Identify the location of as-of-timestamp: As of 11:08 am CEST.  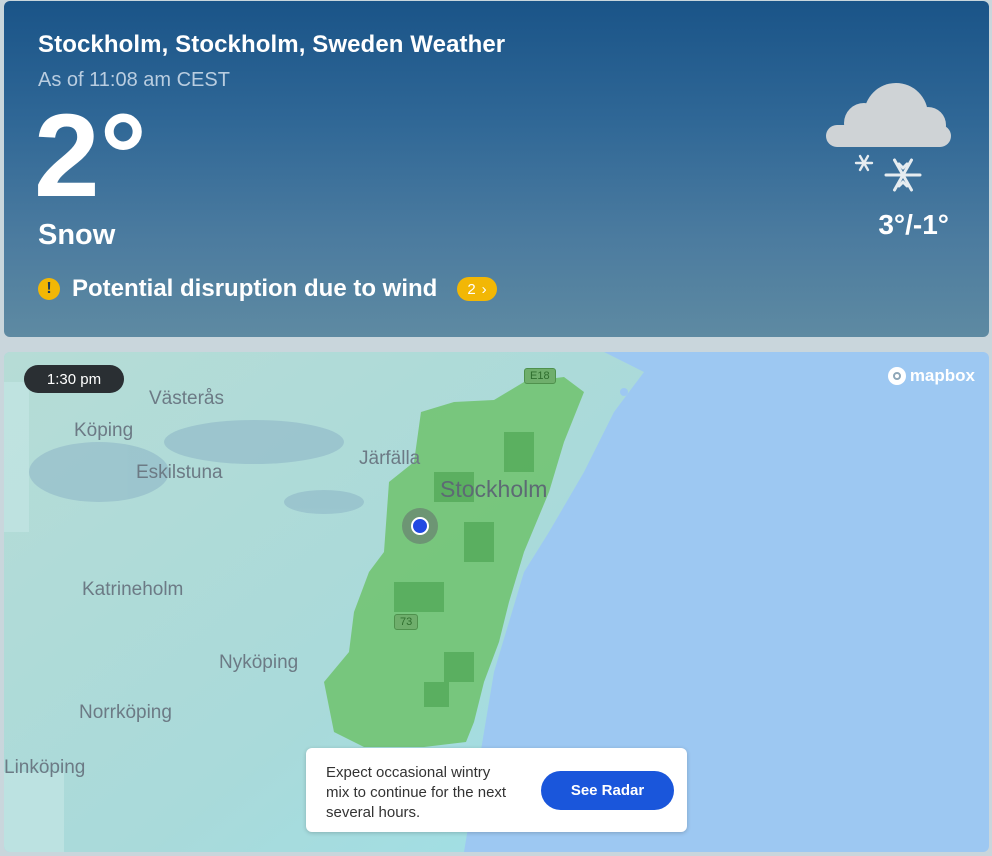
(134, 80).